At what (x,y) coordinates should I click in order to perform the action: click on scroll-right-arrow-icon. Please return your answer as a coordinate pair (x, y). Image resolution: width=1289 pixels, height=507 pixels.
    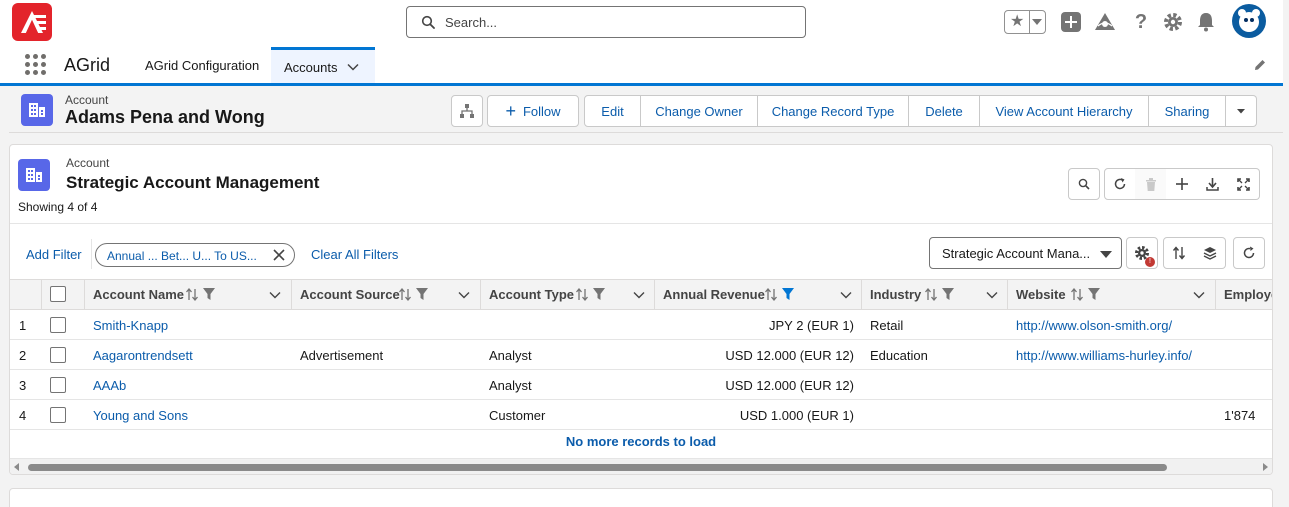
    Looking at the image, I should click on (1265, 467).